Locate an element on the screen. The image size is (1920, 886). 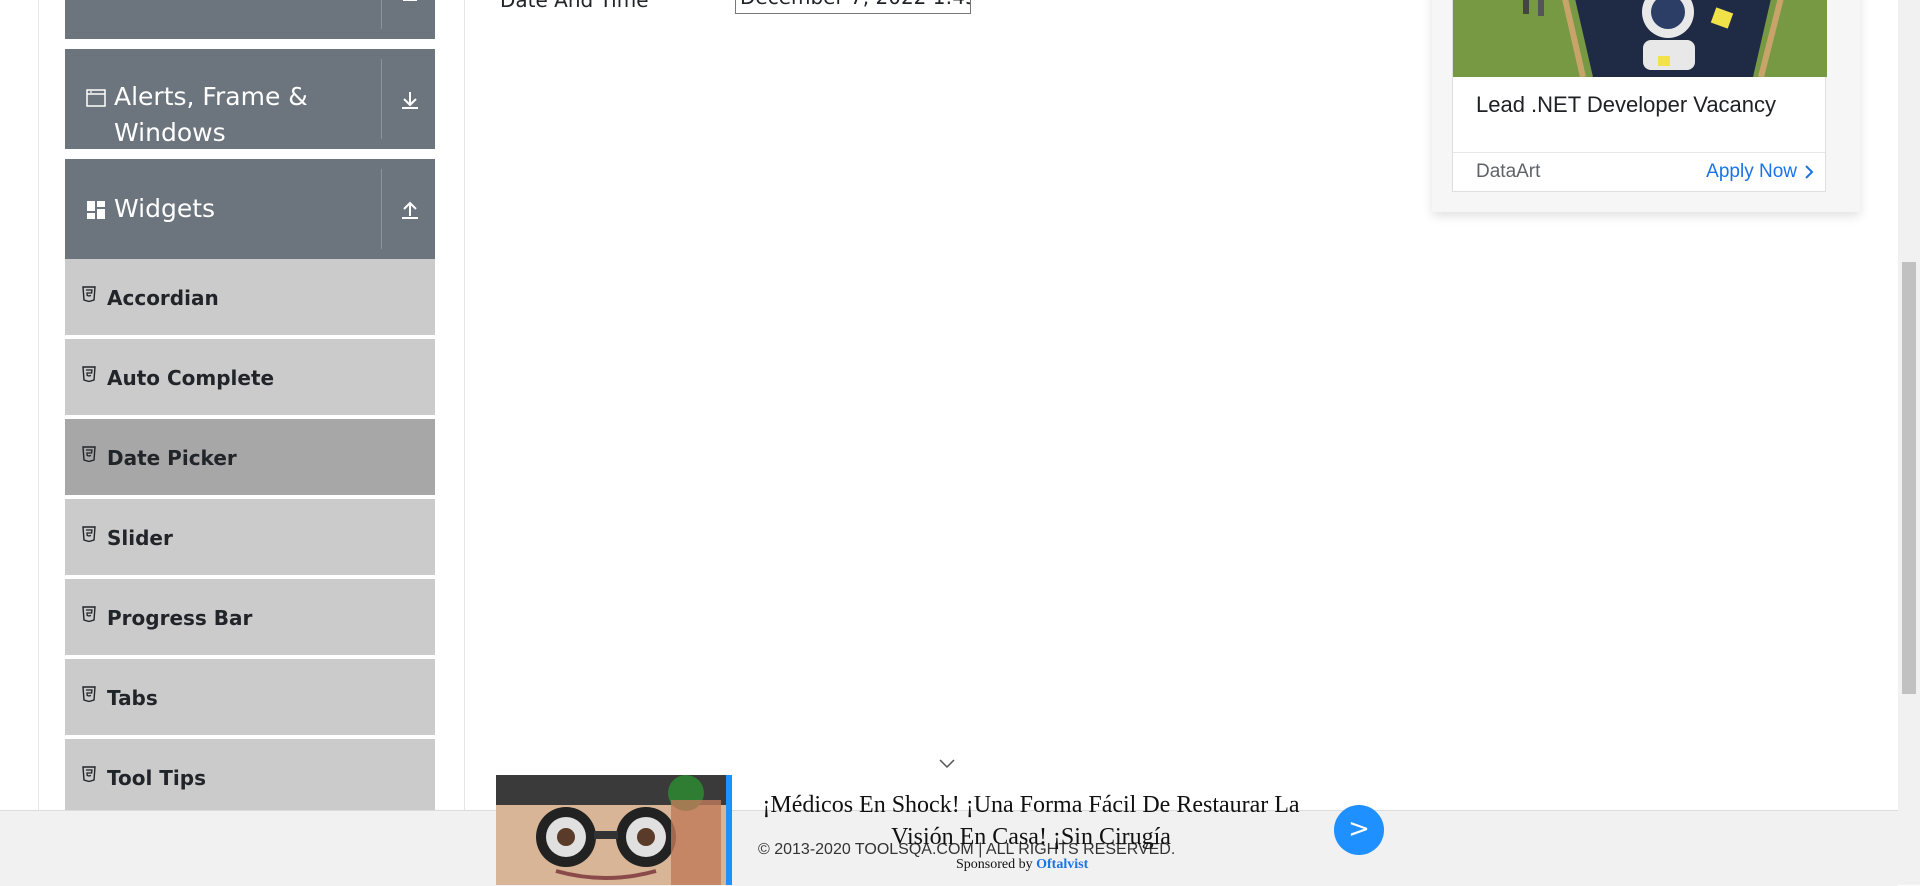
sidebar-item-label: Auto Complete is located at coordinates (191, 378).